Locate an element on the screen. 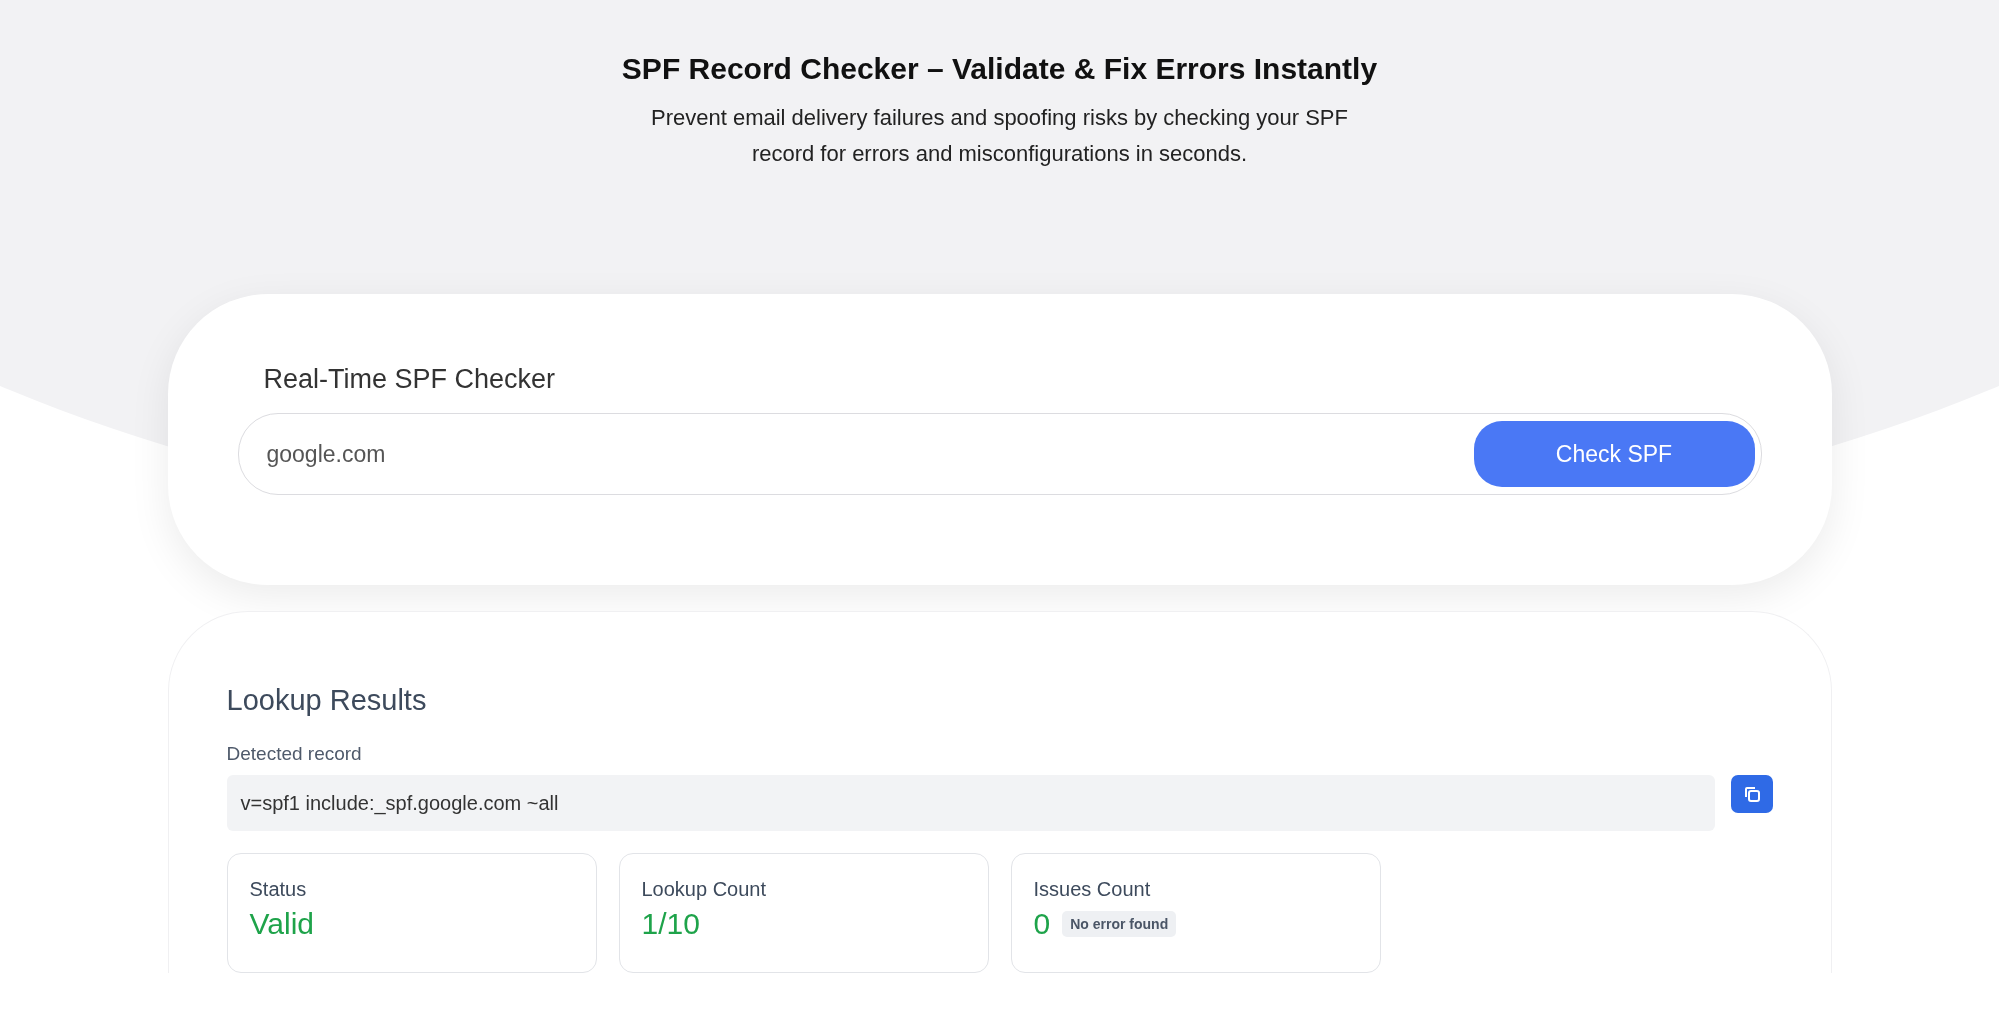 This screenshot has height=1014, width=1999. stat-label: Lookup Count is located at coordinates (704, 889).